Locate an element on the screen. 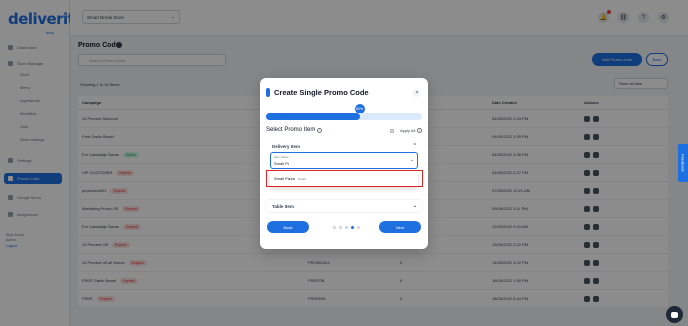 Image resolution: width=688 pixels, height=326 pixels. section-title-text: Select Promo Item is located at coordinates (291, 130).